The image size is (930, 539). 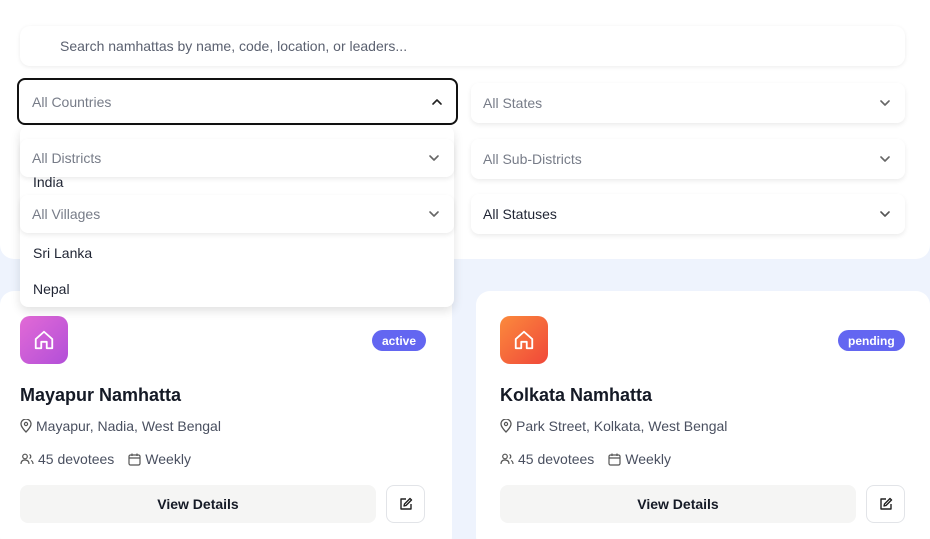 I want to click on status-badge: pending, so click(x=871, y=340).